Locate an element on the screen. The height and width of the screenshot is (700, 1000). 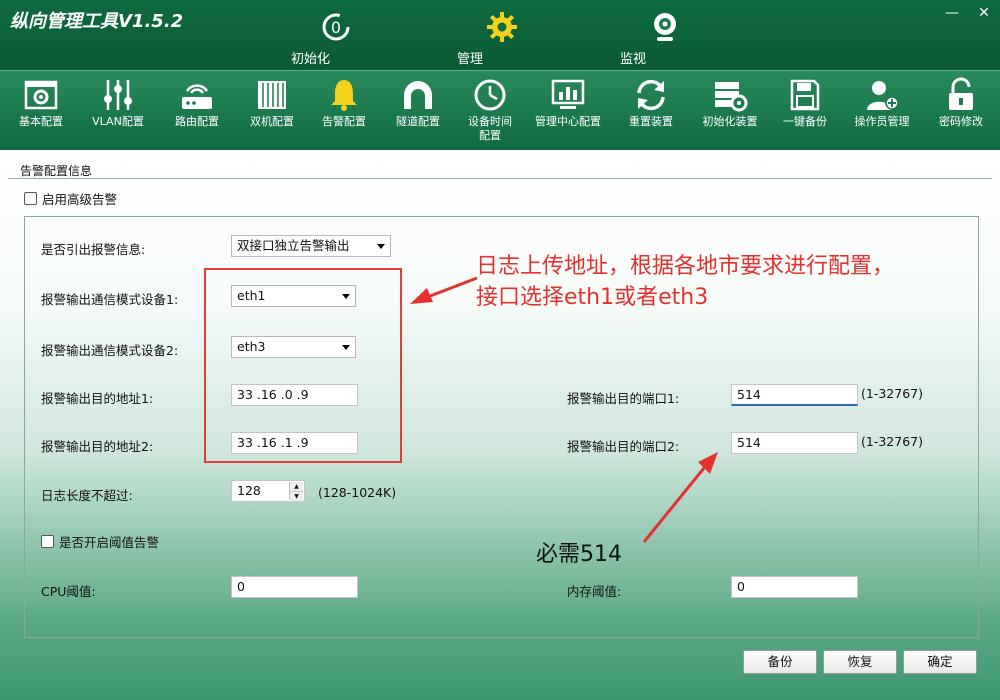
nav-monitor: 监视 is located at coordinates (665, 38).